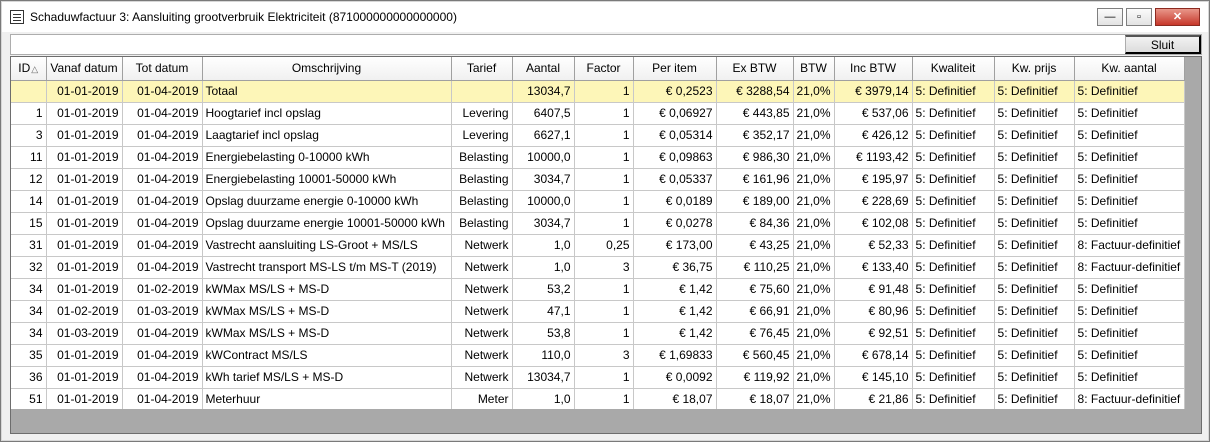 Image resolution: width=1210 pixels, height=442 pixels. Describe the element at coordinates (543, 69) in the screenshot. I see `column-header-aantal: Aantal` at that location.